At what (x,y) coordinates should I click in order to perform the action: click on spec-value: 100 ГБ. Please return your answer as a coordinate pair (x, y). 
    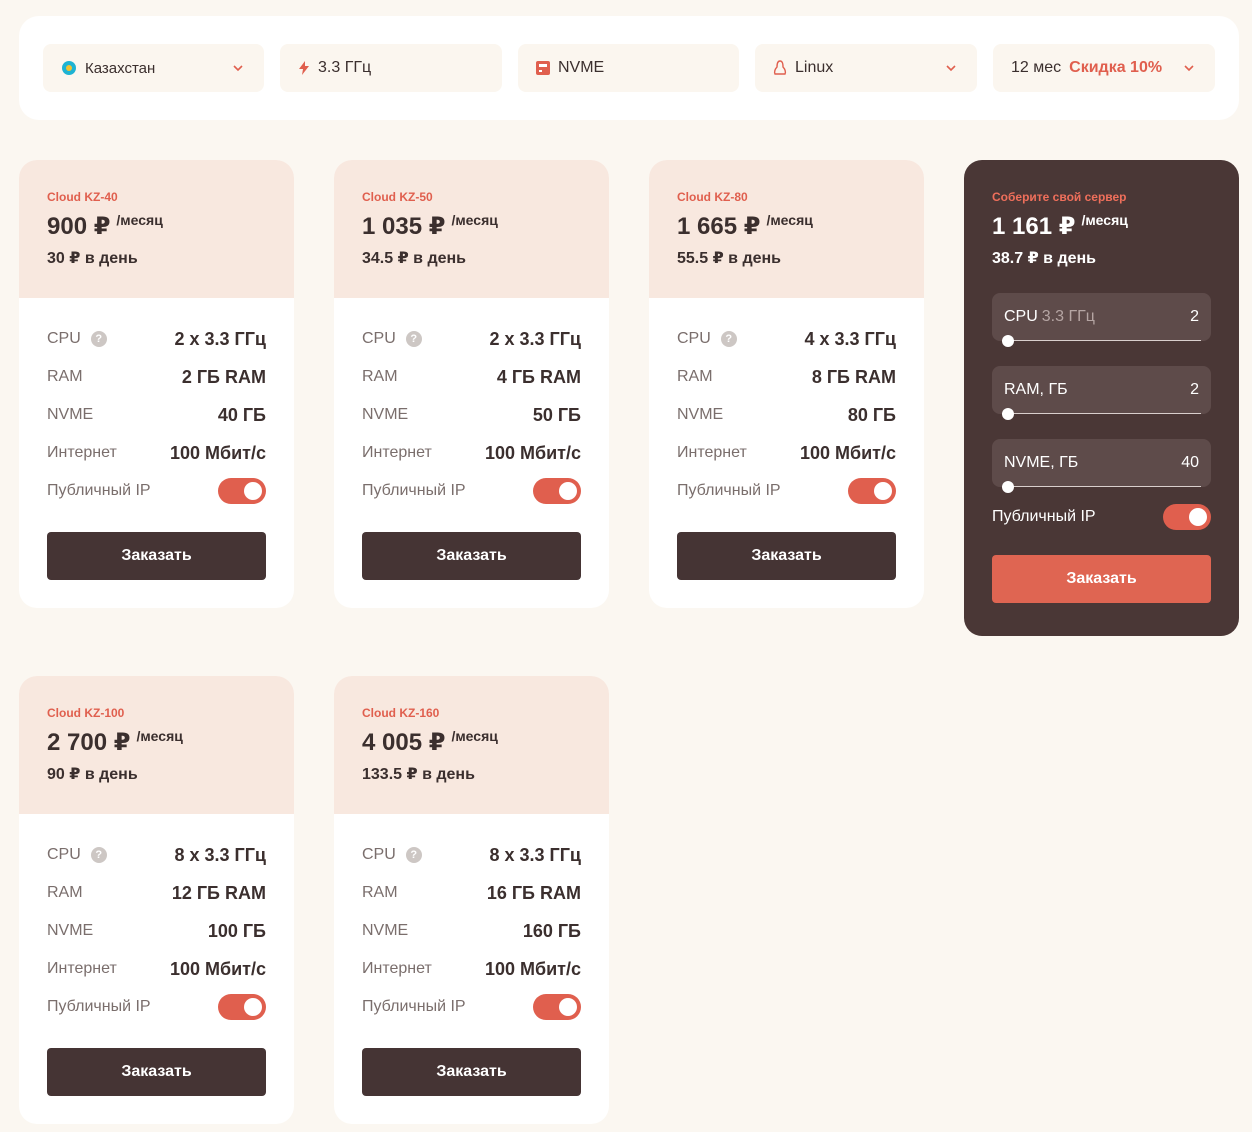
    Looking at the image, I should click on (236, 930).